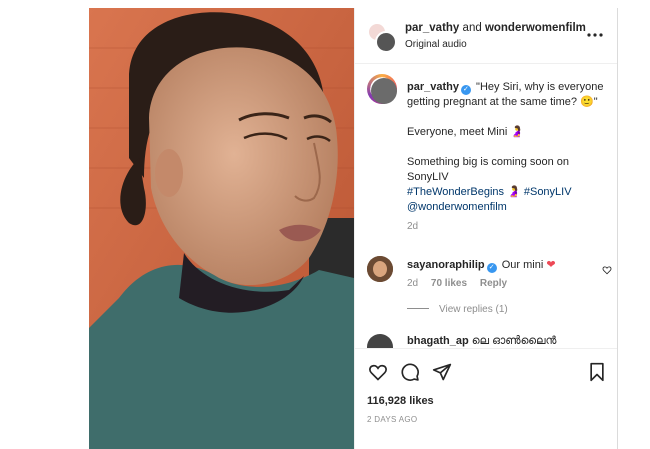 Image resolution: width=650 pixels, height=449 pixels. What do you see at coordinates (493, 283) in the screenshot?
I see `comment-reply-button: Reply` at bounding box center [493, 283].